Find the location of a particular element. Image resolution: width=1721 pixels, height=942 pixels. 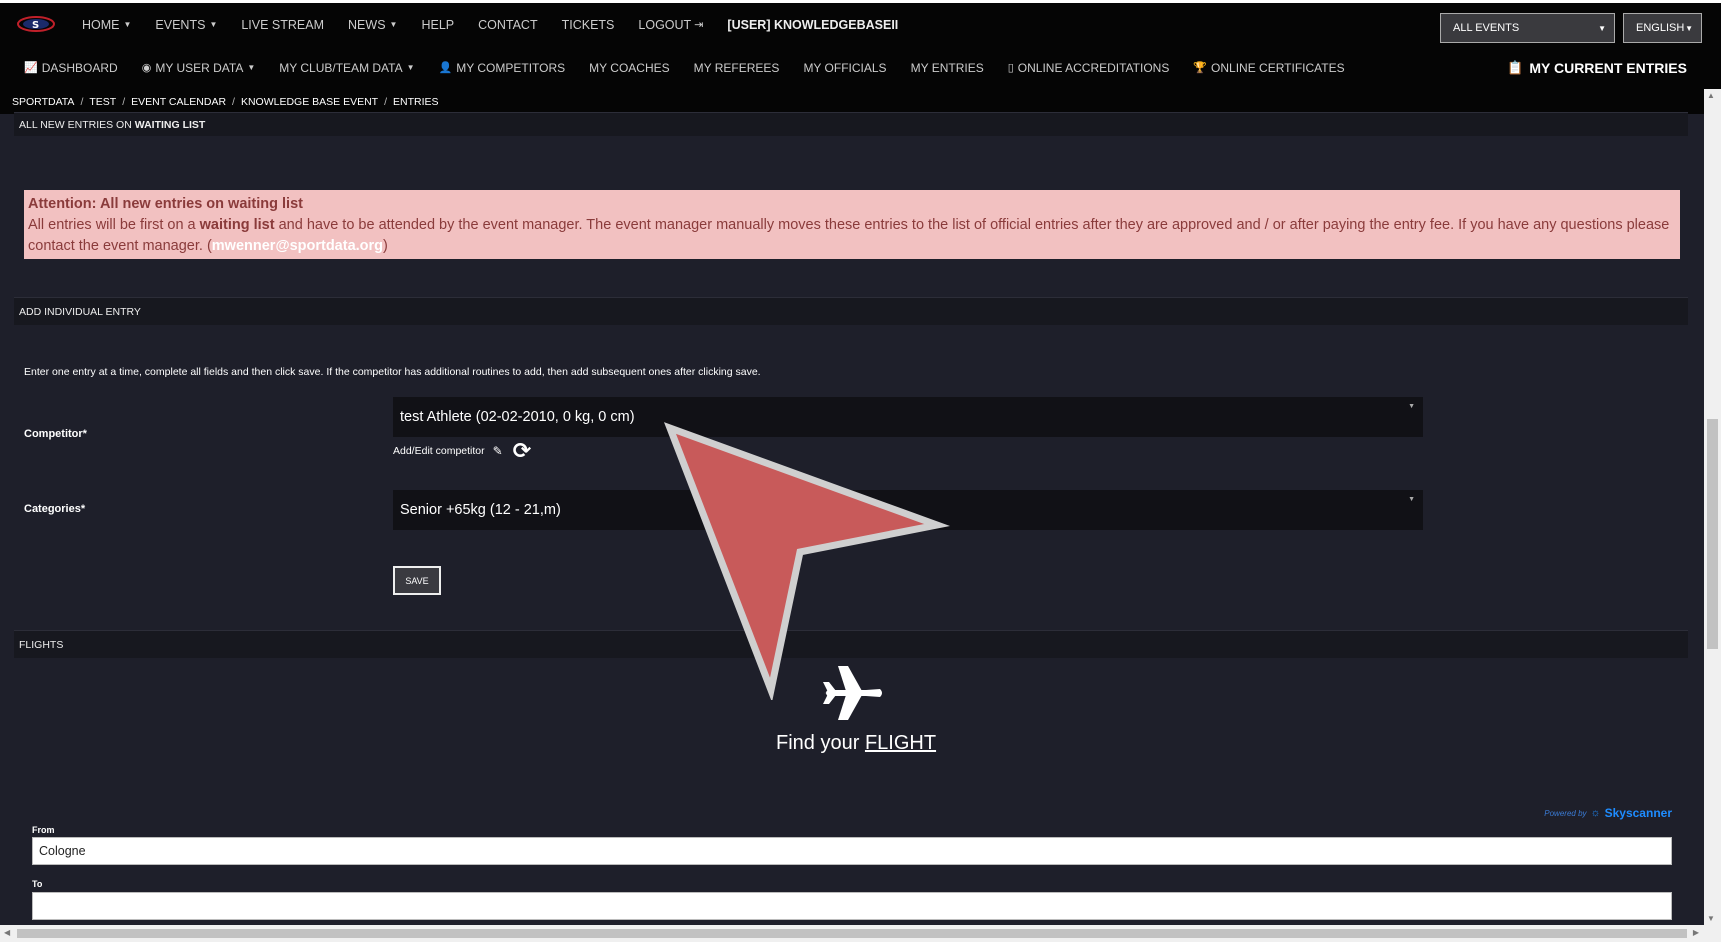

from-label: From is located at coordinates (43, 830).